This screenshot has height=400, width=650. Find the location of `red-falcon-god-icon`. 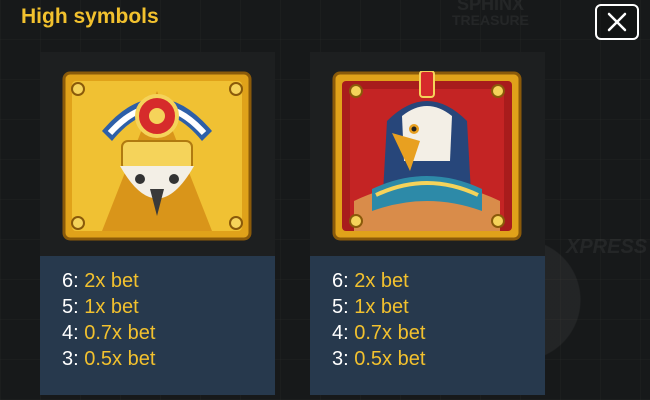

red-falcon-god-icon is located at coordinates (427, 156).